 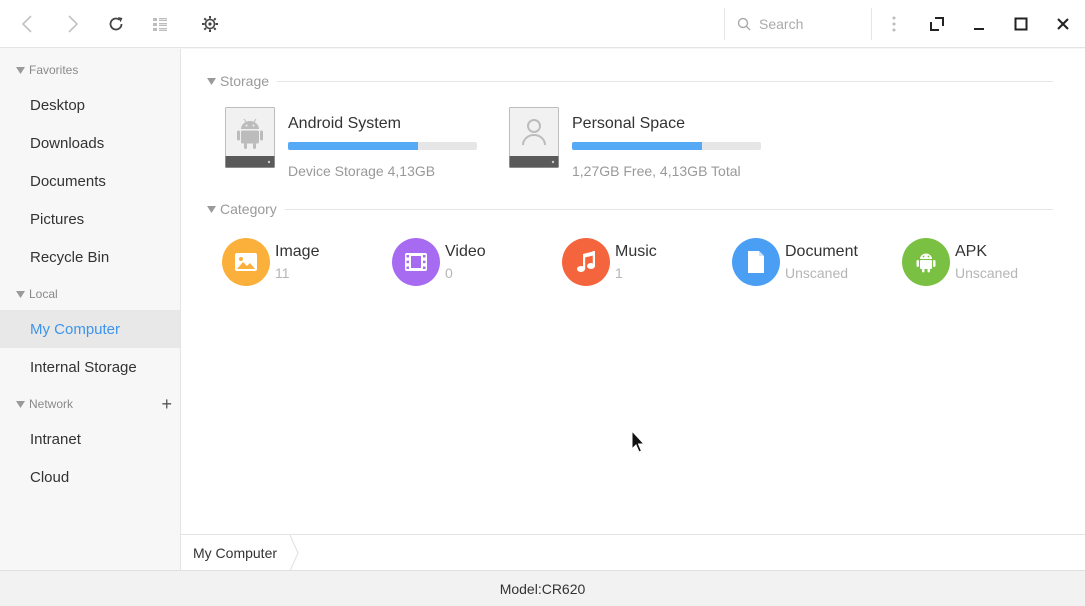 I want to click on android-icon, so click(x=926, y=262).